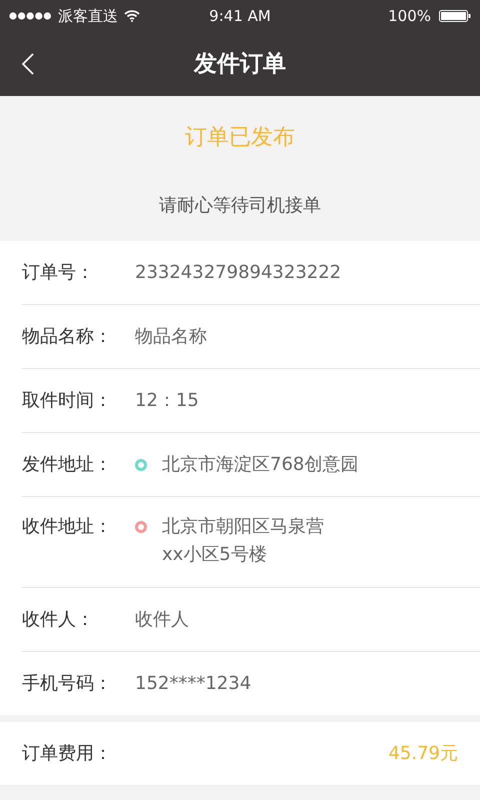 The height and width of the screenshot is (800, 480). Describe the element at coordinates (193, 684) in the screenshot. I see `detail-value: 152****1234` at that location.